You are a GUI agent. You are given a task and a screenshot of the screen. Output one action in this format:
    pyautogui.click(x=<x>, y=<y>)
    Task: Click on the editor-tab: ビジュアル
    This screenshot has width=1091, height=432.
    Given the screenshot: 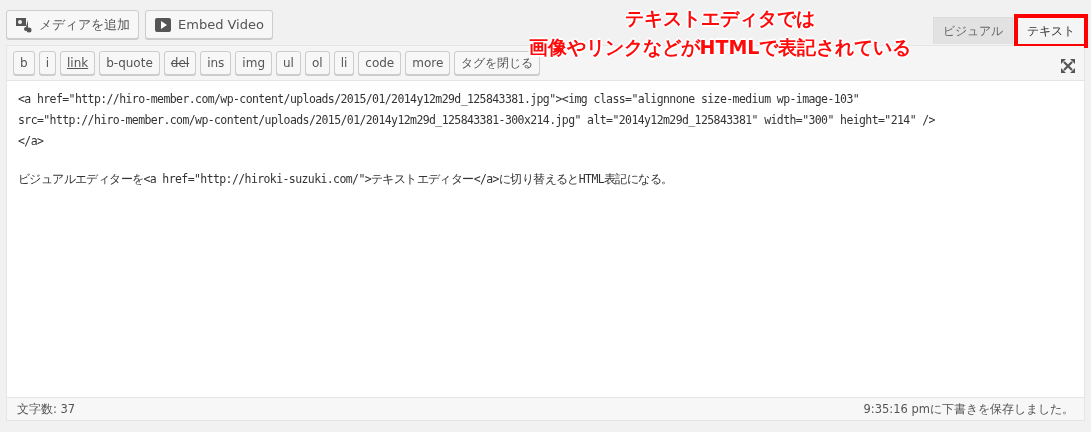 What is the action you would take?
    pyautogui.click(x=973, y=30)
    